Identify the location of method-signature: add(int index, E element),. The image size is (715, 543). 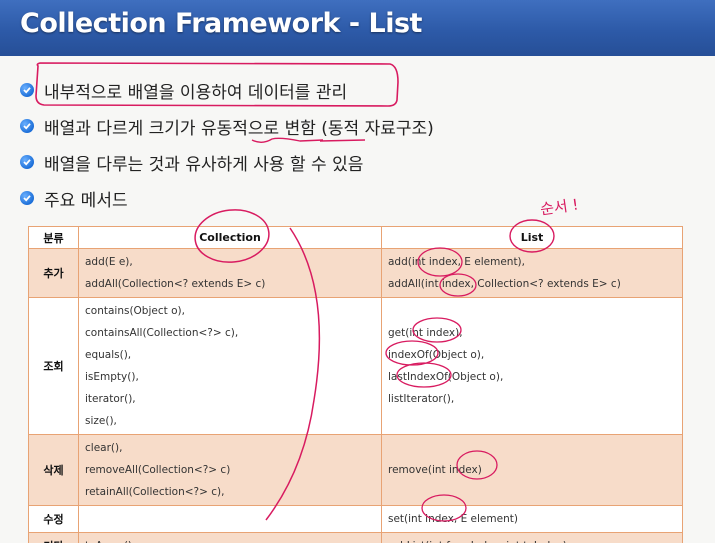
(456, 262).